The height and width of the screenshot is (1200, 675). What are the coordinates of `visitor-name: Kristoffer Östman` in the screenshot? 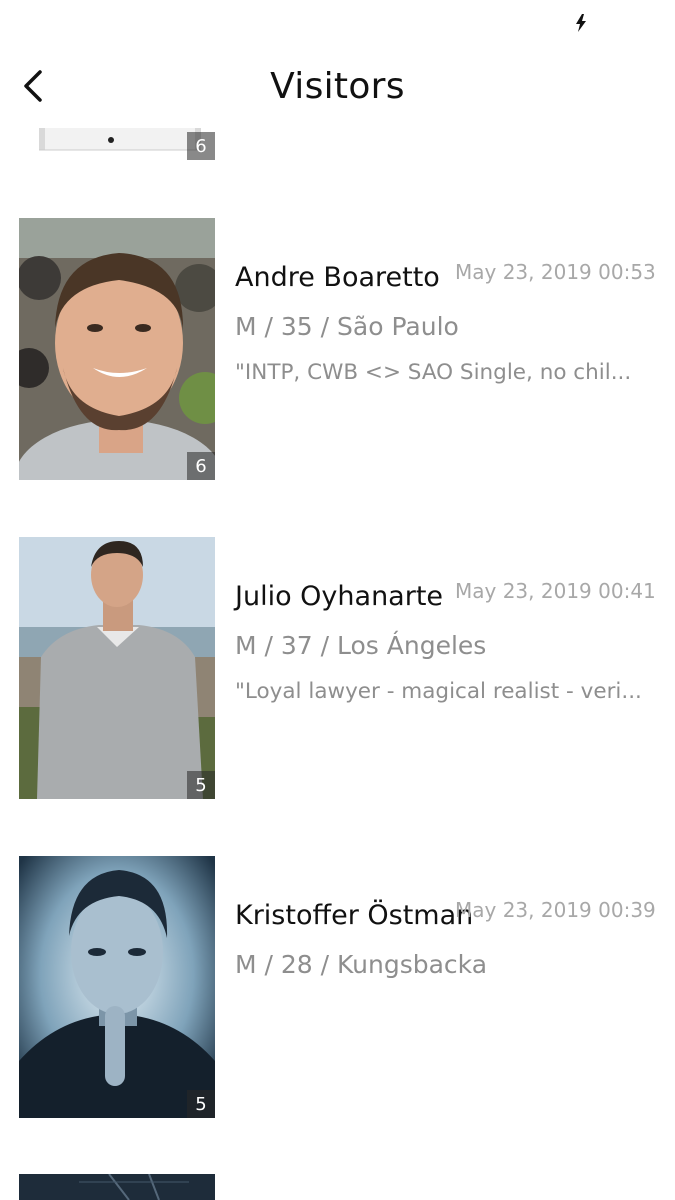 It's located at (354, 915).